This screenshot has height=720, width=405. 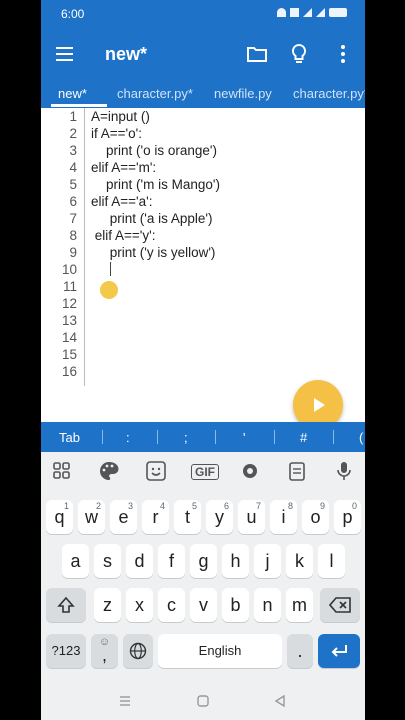 What do you see at coordinates (267, 605) in the screenshot?
I see `key-n: n` at bounding box center [267, 605].